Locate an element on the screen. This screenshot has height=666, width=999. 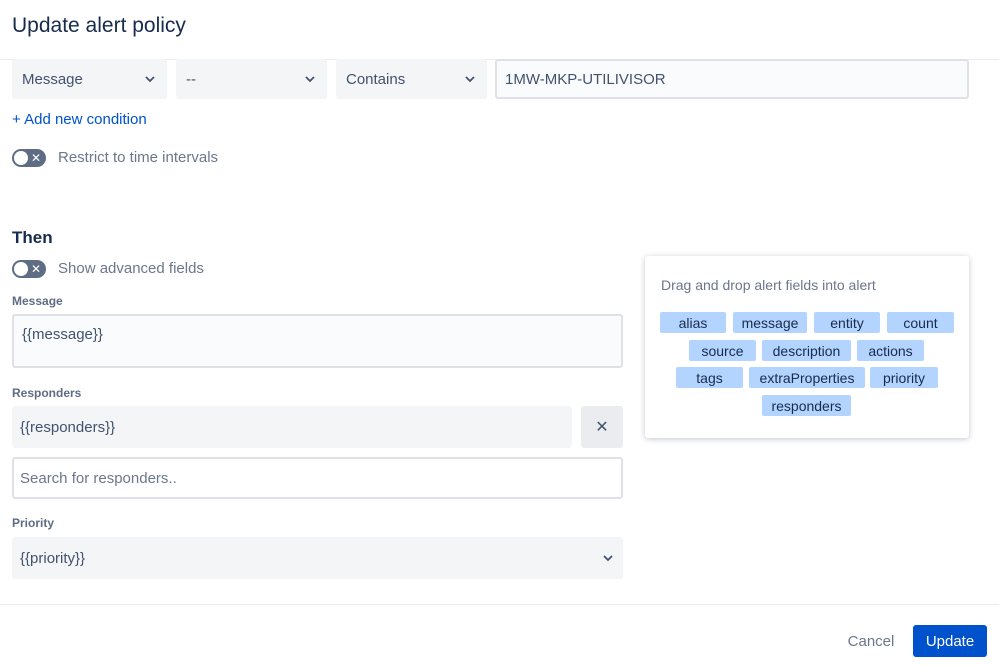
priority-select: {{priority}} is located at coordinates (317, 558).